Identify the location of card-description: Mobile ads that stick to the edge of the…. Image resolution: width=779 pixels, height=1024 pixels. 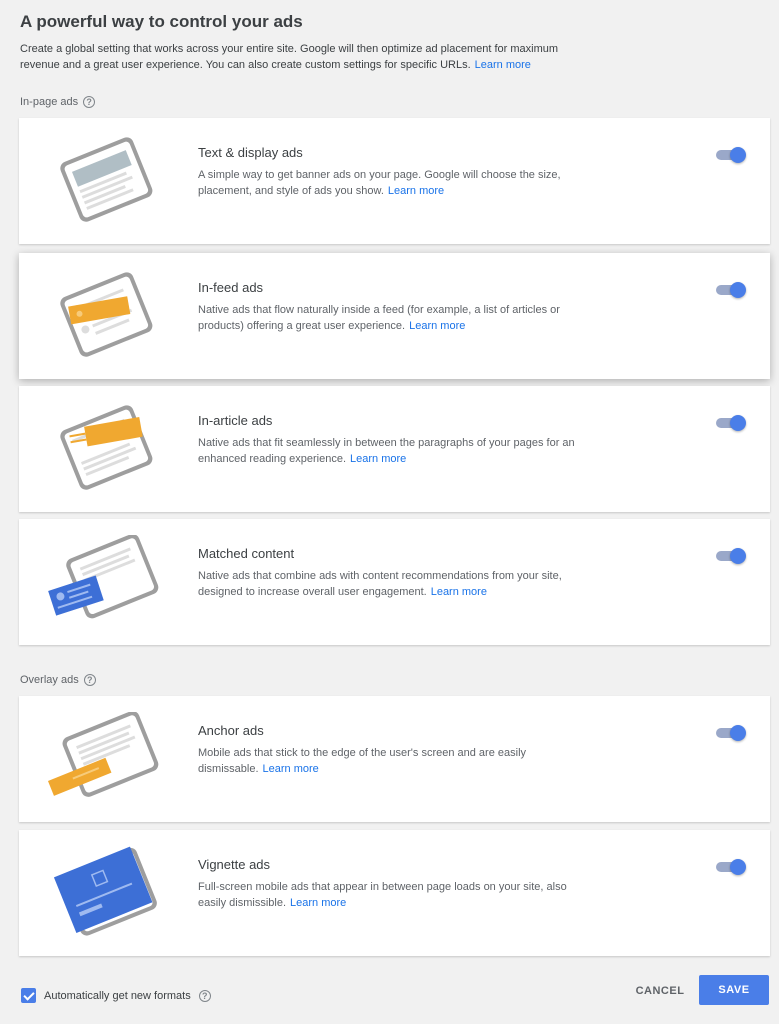
(393, 761).